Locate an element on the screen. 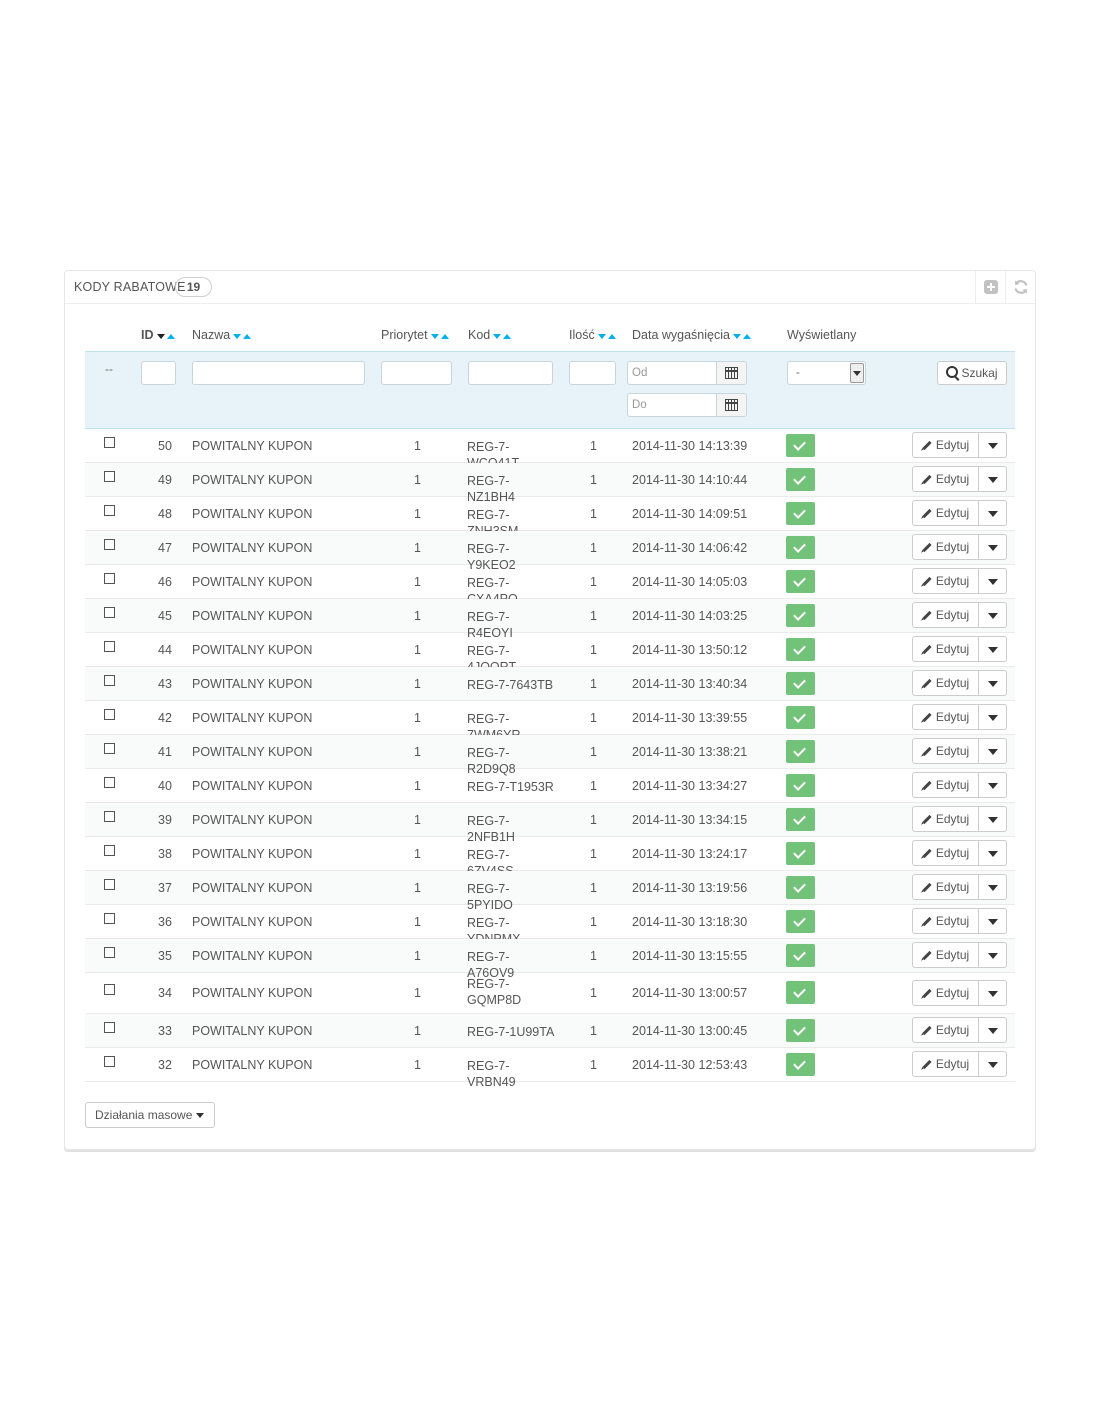  add-new-button is located at coordinates (990, 287).